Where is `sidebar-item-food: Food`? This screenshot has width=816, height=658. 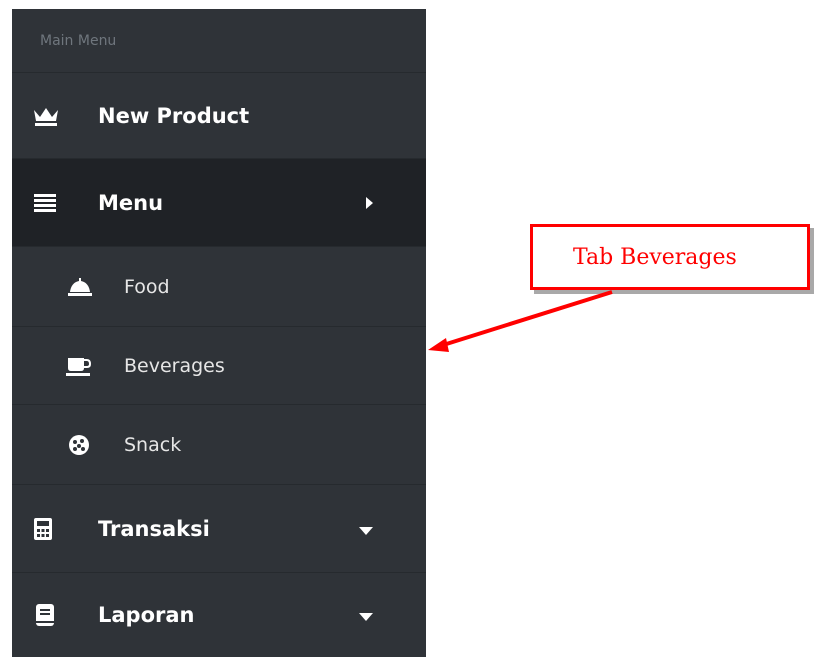
sidebar-item-food: Food is located at coordinates (219, 287).